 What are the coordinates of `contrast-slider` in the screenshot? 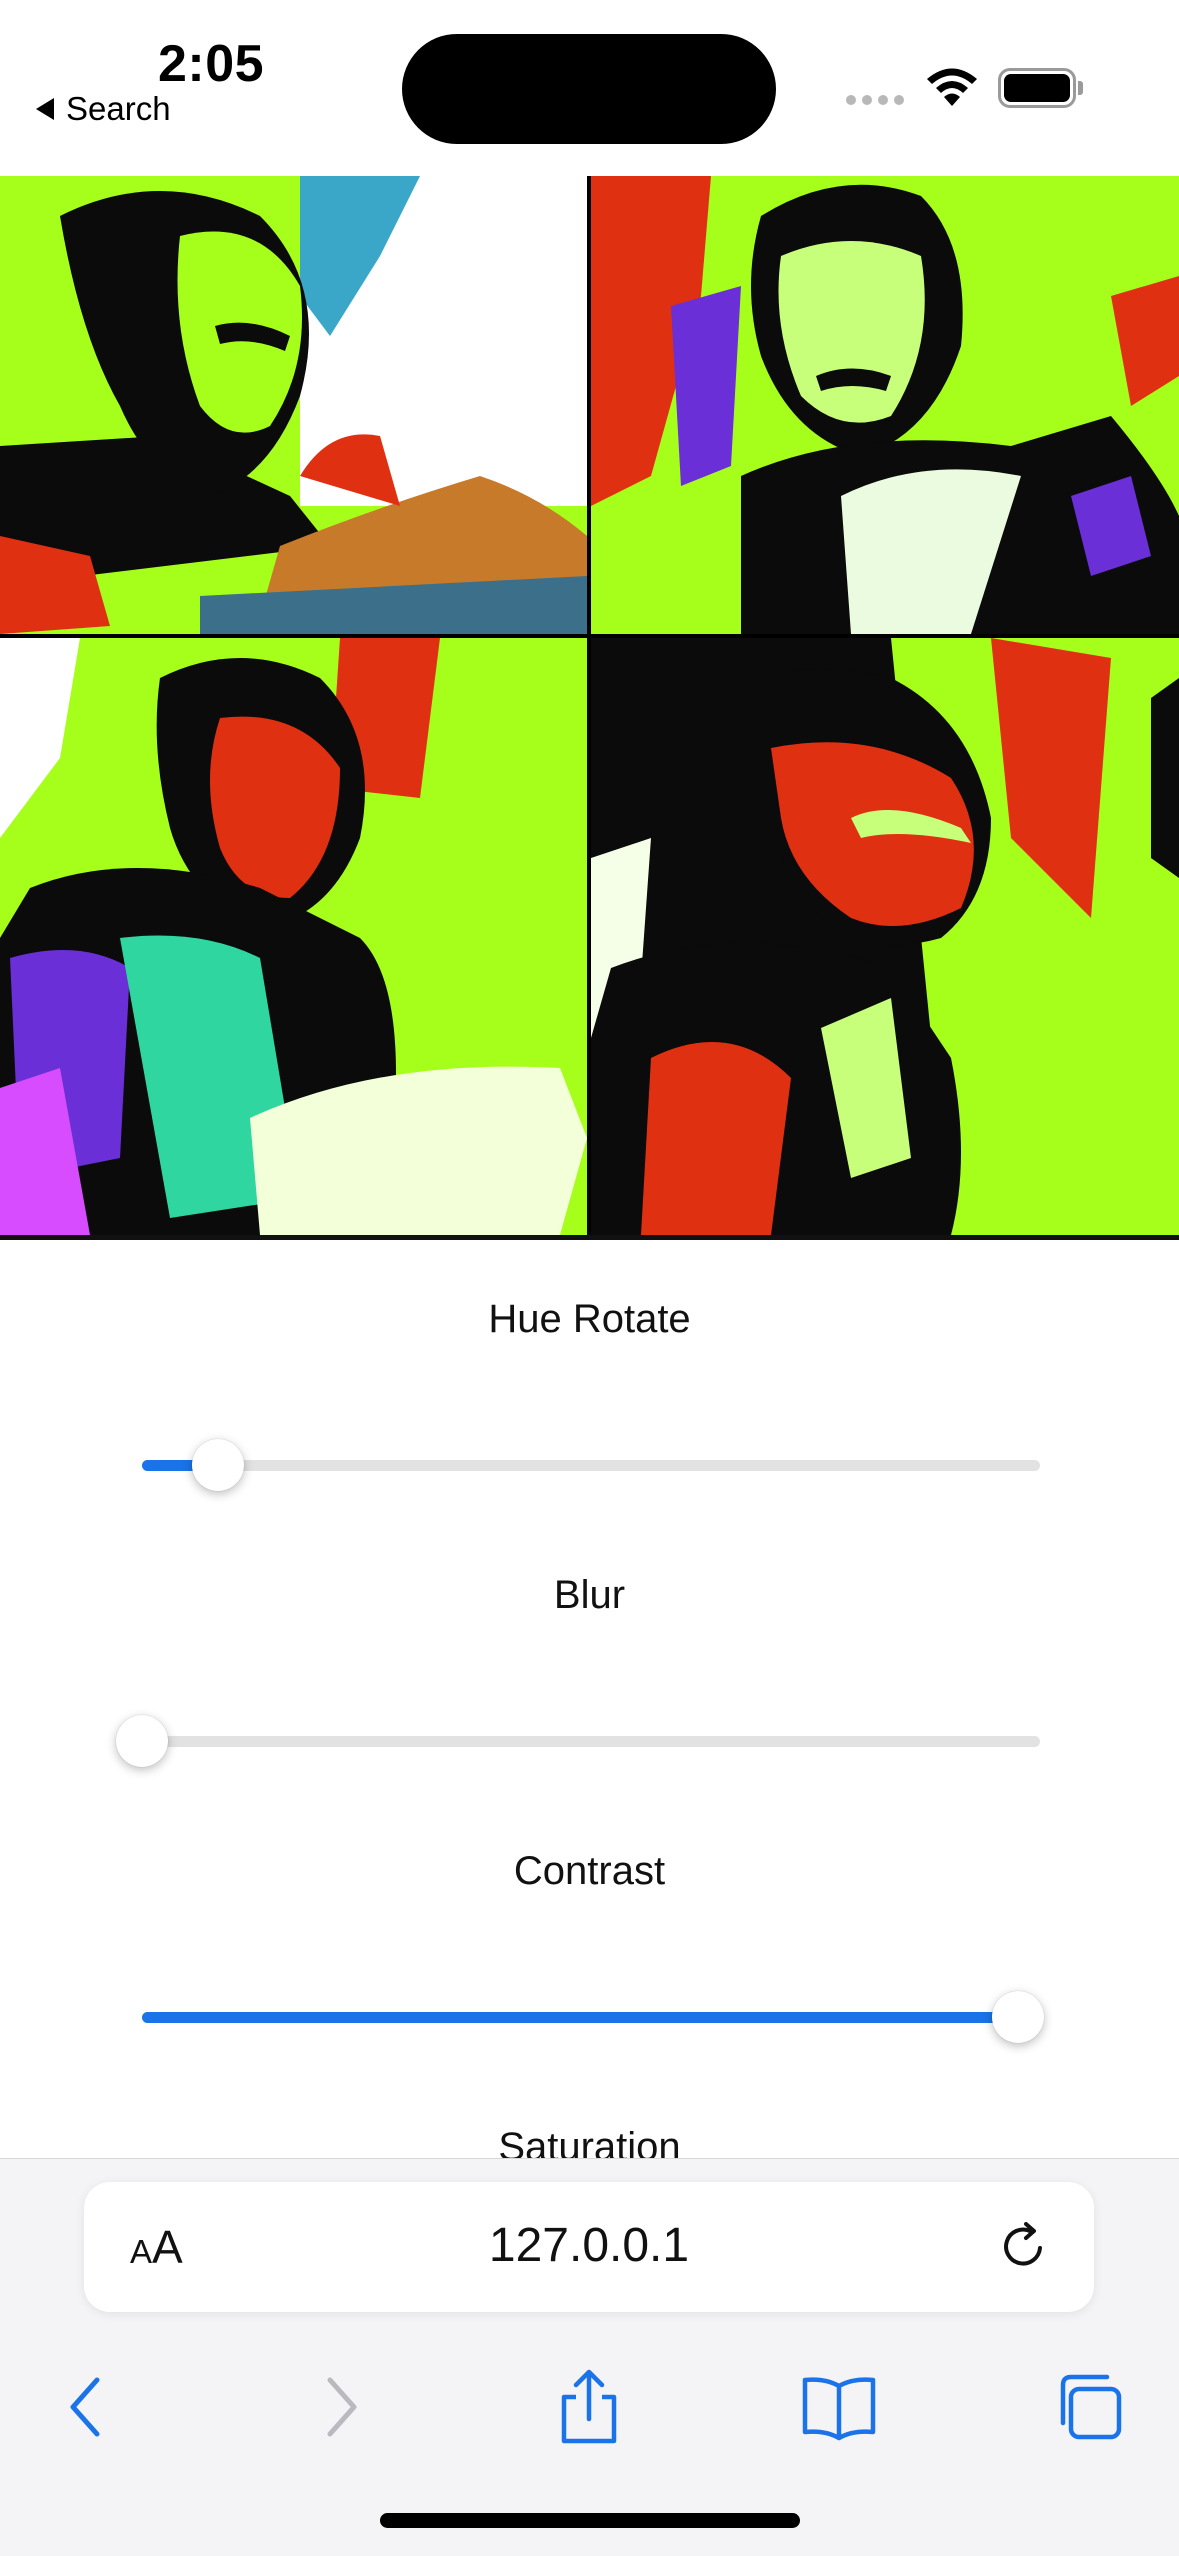 It's located at (593, 2017).